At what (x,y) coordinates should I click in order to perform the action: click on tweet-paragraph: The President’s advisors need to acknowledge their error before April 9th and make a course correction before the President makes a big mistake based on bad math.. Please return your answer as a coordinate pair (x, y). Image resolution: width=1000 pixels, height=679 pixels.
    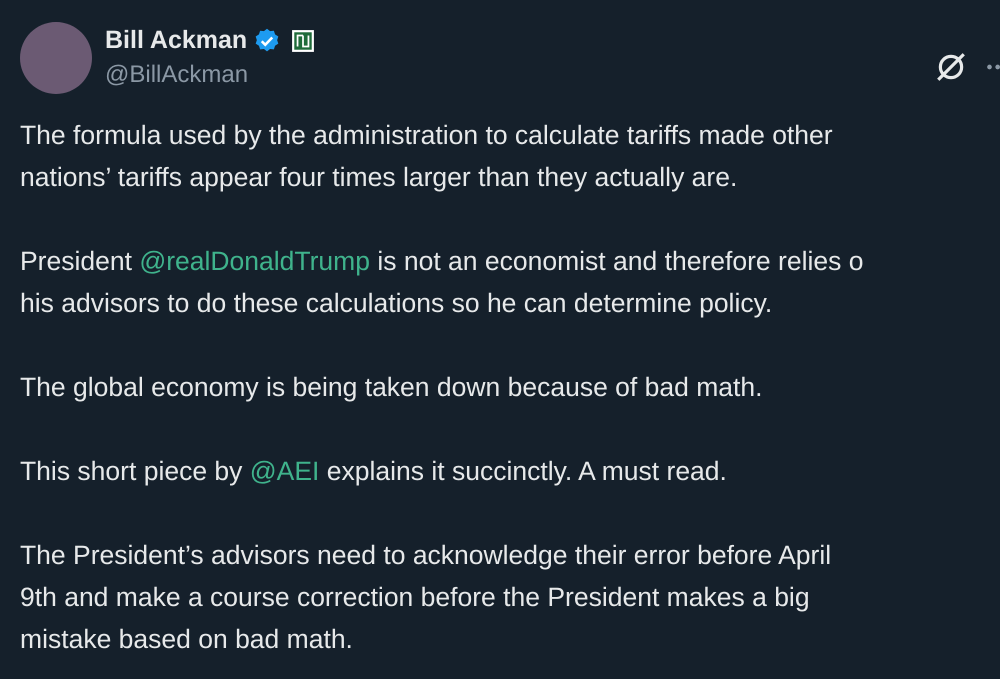
    Looking at the image, I should click on (426, 597).